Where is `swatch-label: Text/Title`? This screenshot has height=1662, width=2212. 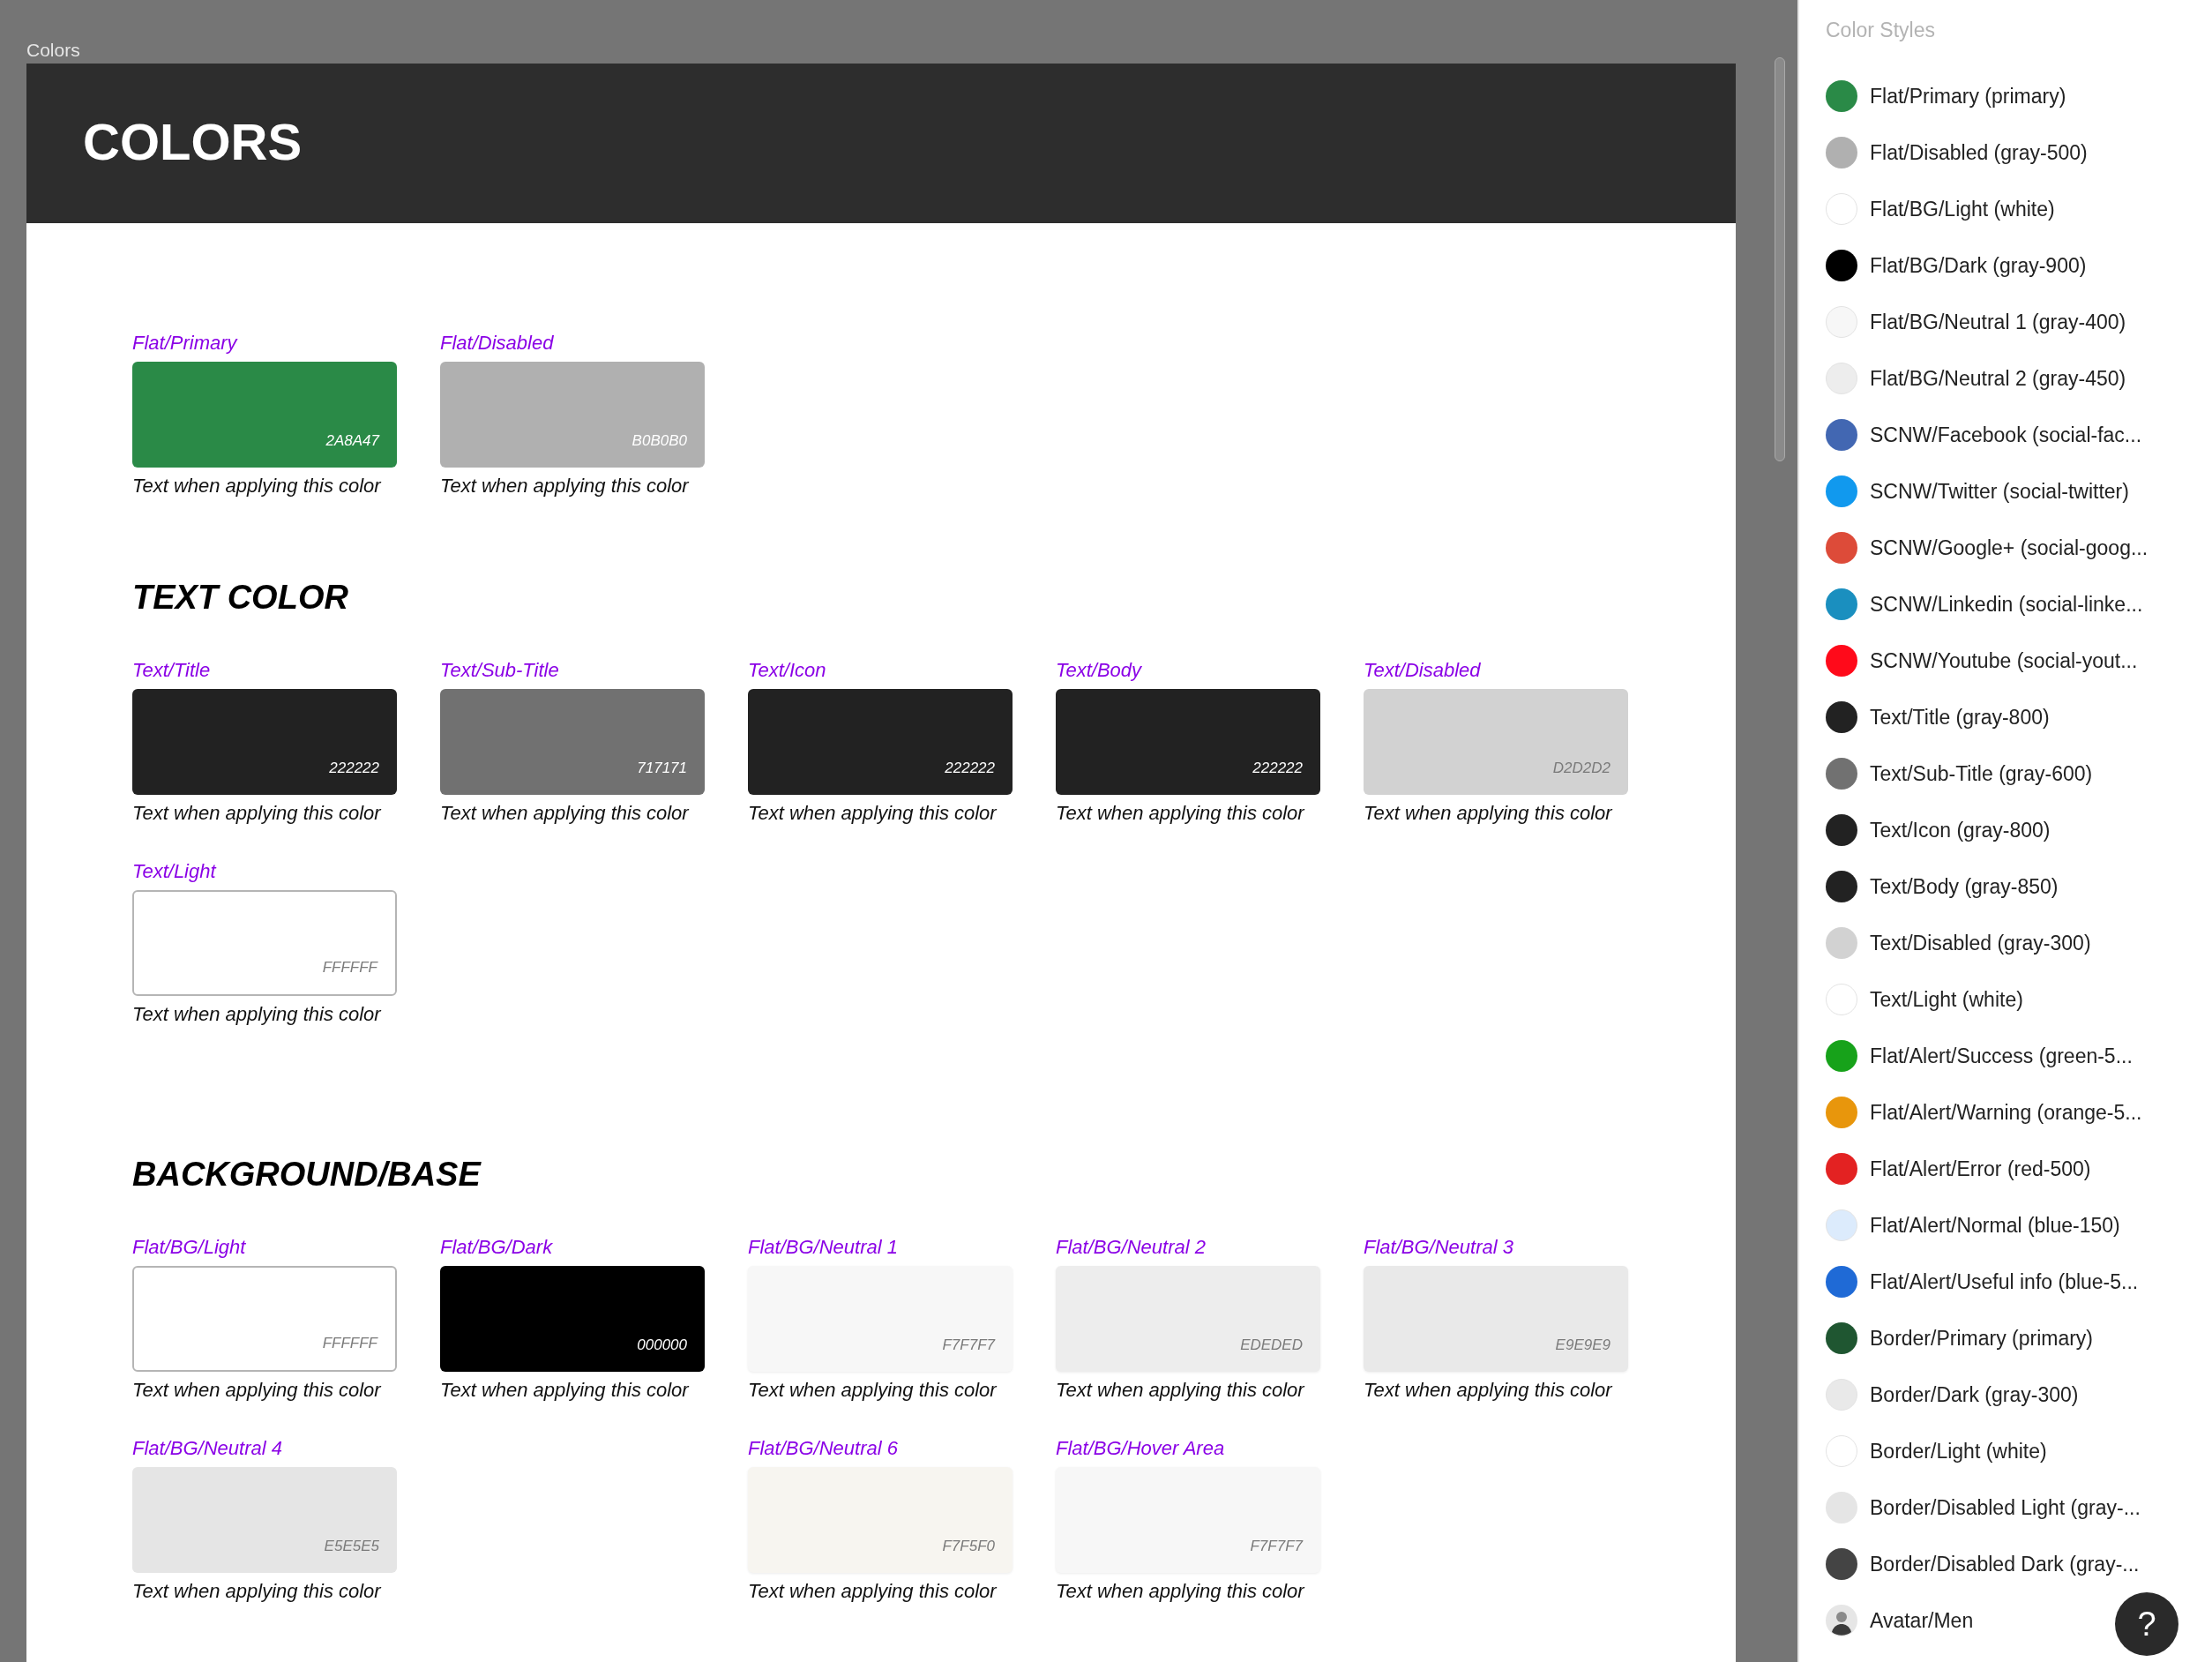
swatch-label: Text/Title is located at coordinates (172, 670).